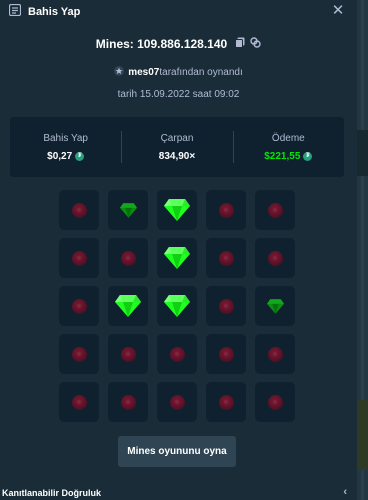 This screenshot has width=368, height=500. I want to click on chevron-left-icon: ‹, so click(345, 492).